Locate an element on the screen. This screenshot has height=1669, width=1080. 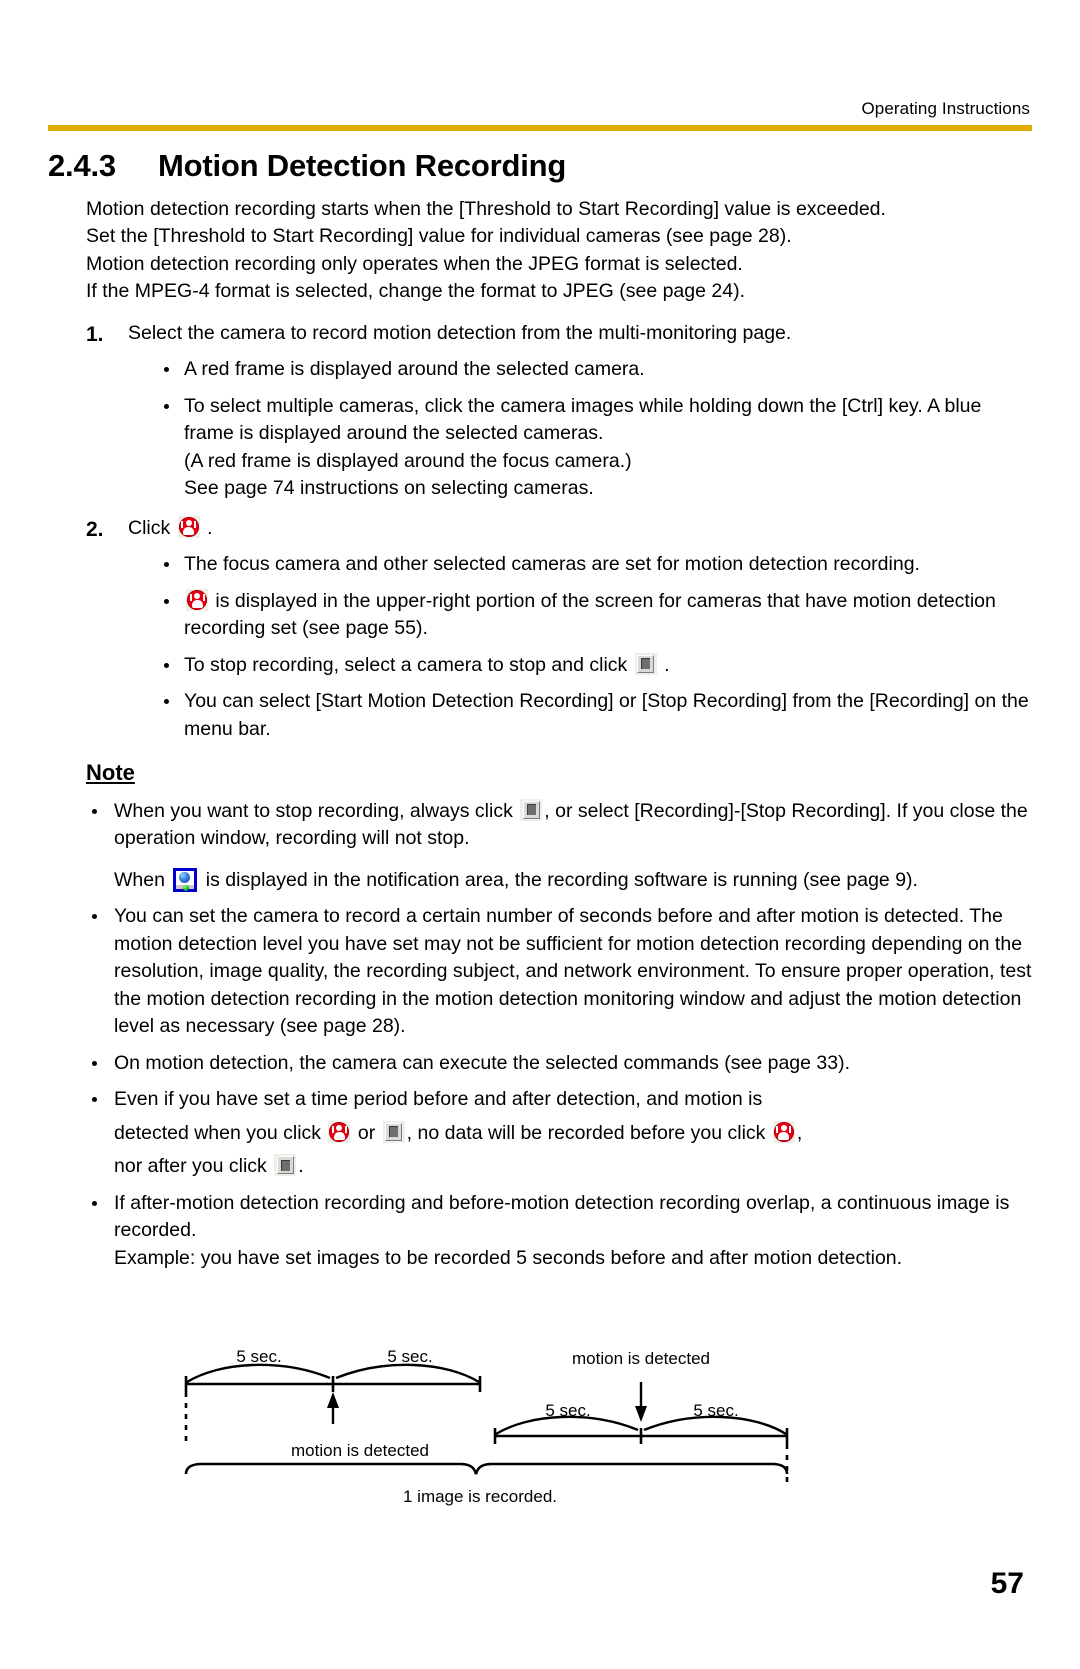
section-number: 2.4.3 is located at coordinates (82, 165).